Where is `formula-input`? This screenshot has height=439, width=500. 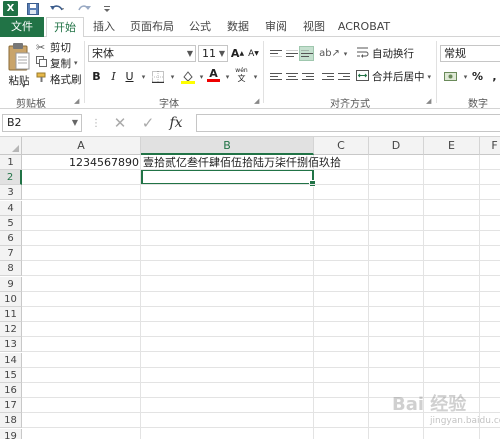
formula-input is located at coordinates (348, 123).